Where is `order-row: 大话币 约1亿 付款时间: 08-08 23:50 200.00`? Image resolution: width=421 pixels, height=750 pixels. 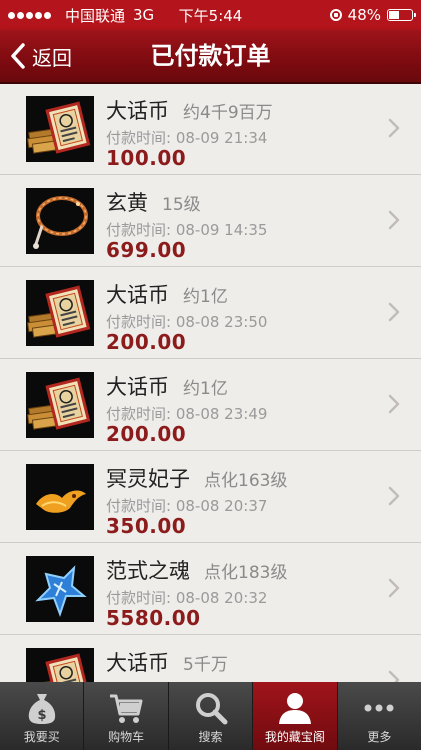 order-row: 大话币 约1亿 付款时间: 08-08 23:50 200.00 is located at coordinates (210, 313).